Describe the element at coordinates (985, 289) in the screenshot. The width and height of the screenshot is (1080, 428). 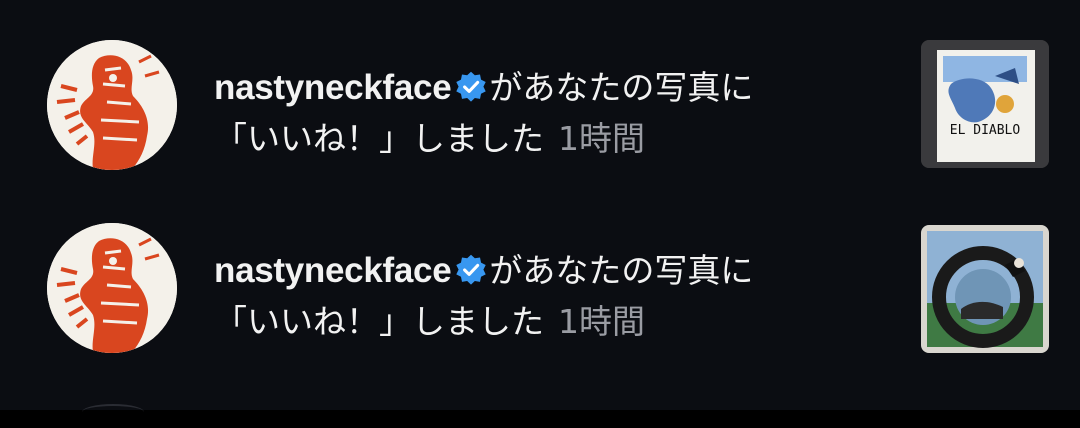
I see `post-thumbnail` at that location.